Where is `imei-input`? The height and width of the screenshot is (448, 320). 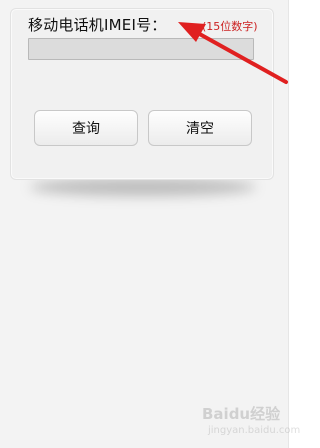 imei-input is located at coordinates (141, 49).